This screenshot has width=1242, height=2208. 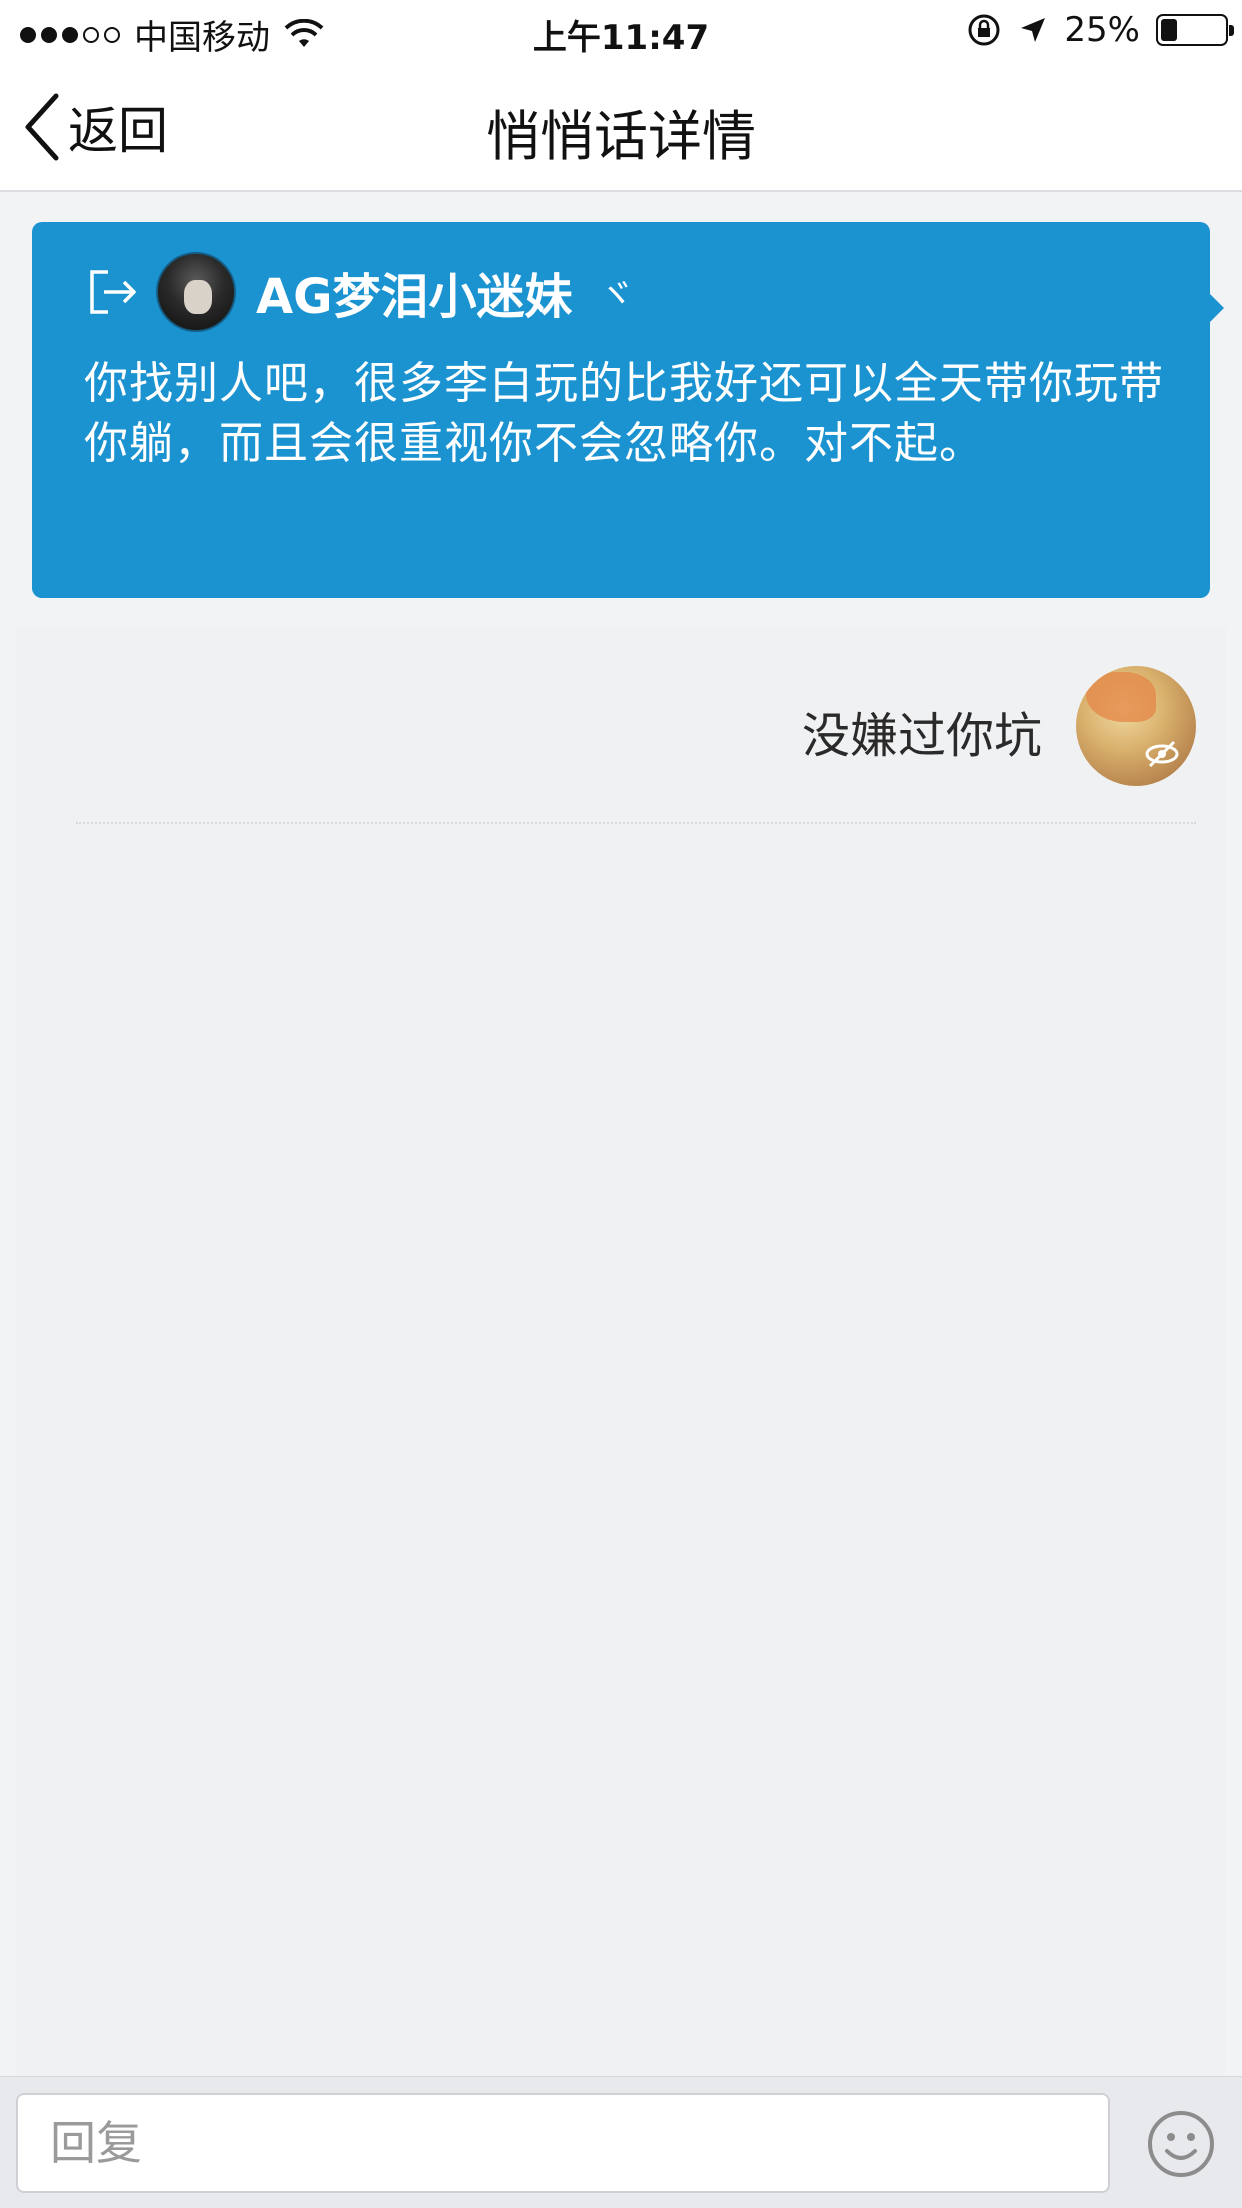 What do you see at coordinates (196, 292) in the screenshot?
I see `sender-avatar` at bounding box center [196, 292].